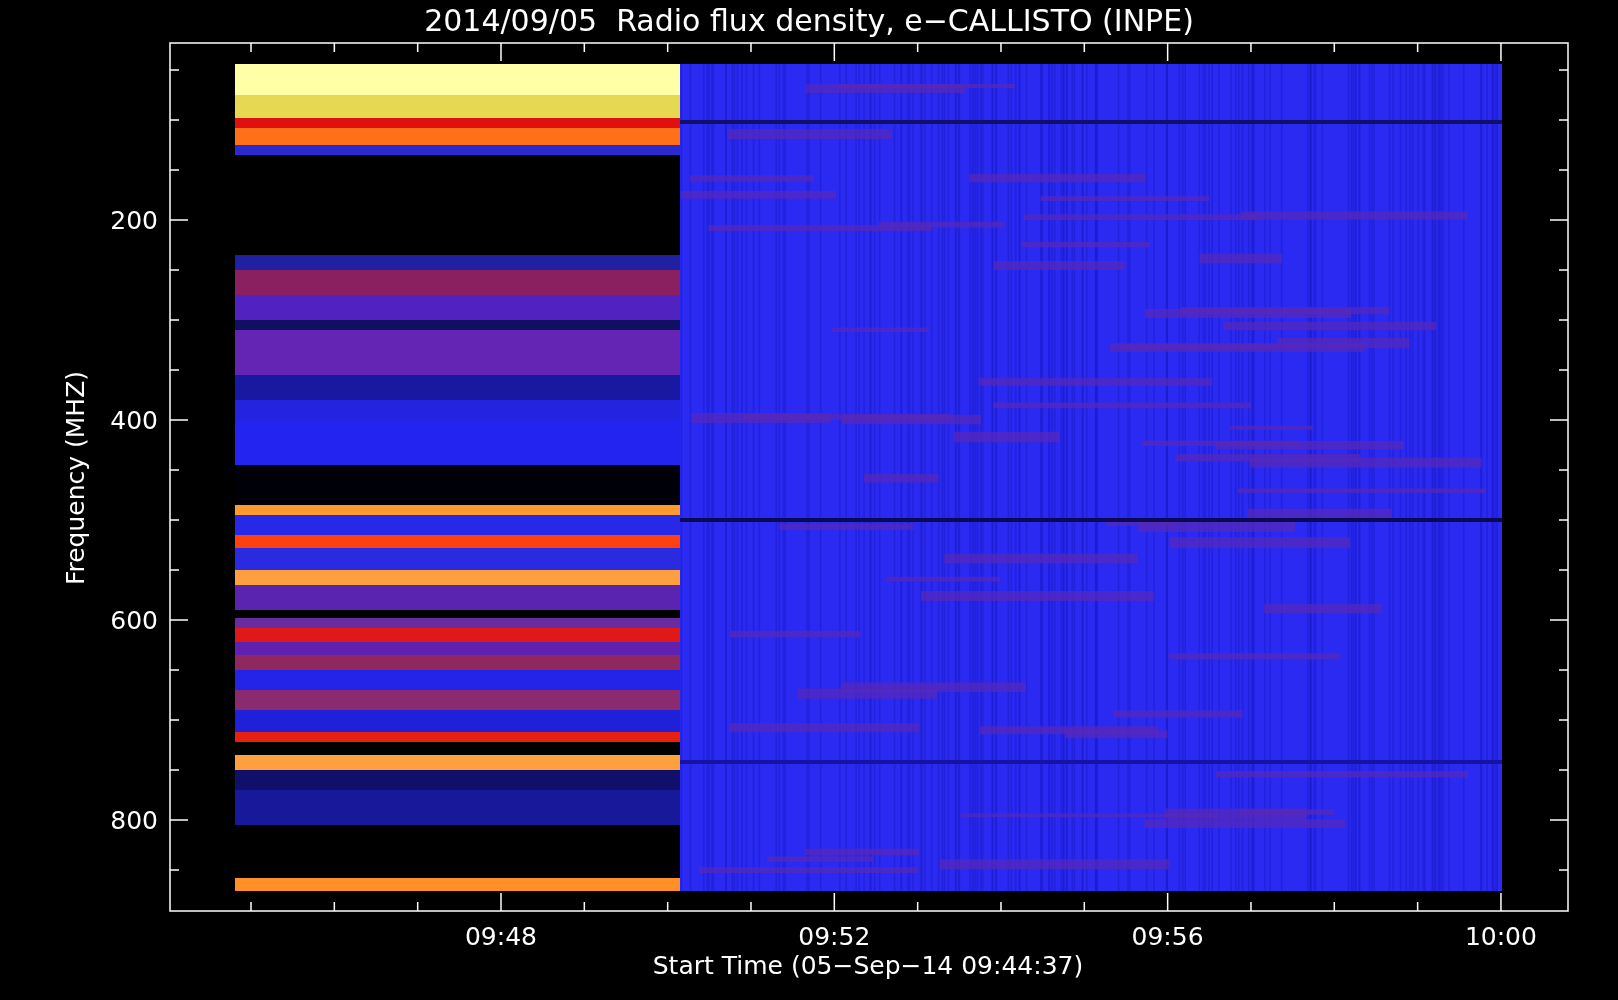  What do you see at coordinates (134, 420) in the screenshot?
I see `axis-tick-label: 400` at bounding box center [134, 420].